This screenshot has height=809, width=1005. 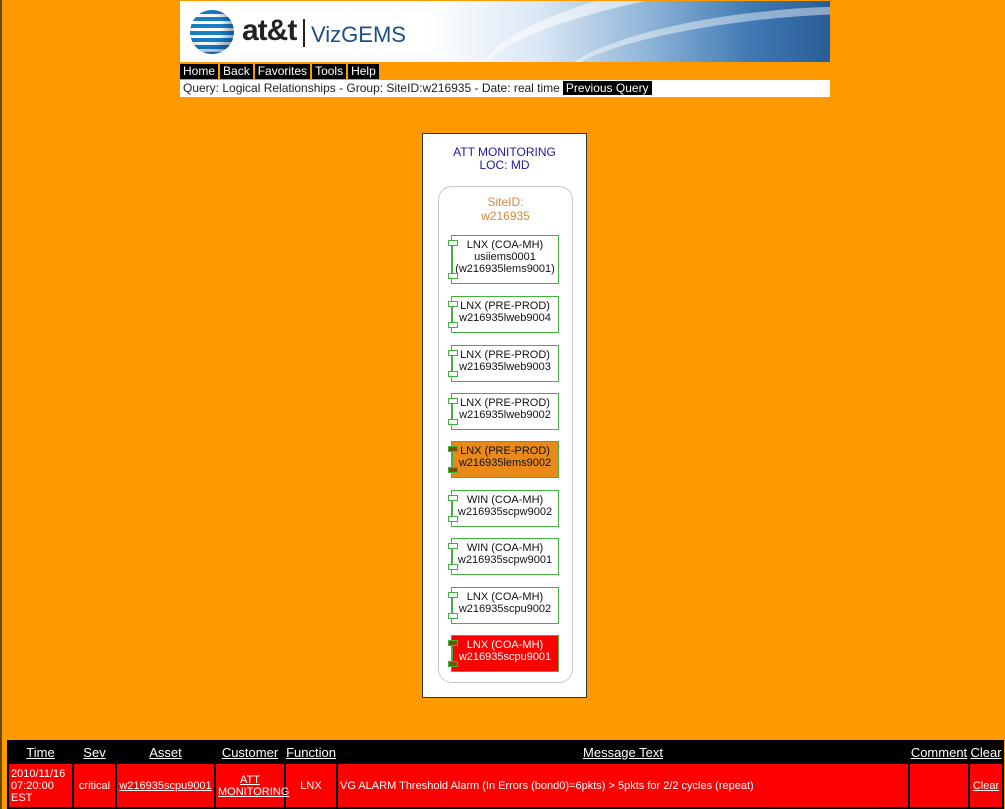 What do you see at coordinates (939, 785) in the screenshot?
I see `alarm-comment` at bounding box center [939, 785].